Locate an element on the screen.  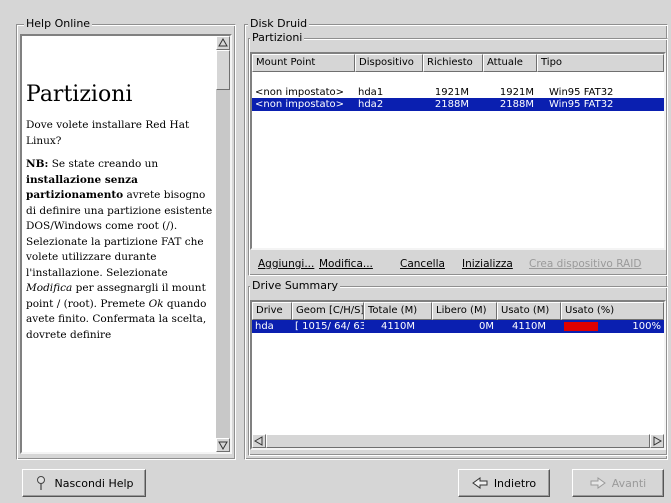
drive-summary-title: Drive Summary is located at coordinates (295, 285).